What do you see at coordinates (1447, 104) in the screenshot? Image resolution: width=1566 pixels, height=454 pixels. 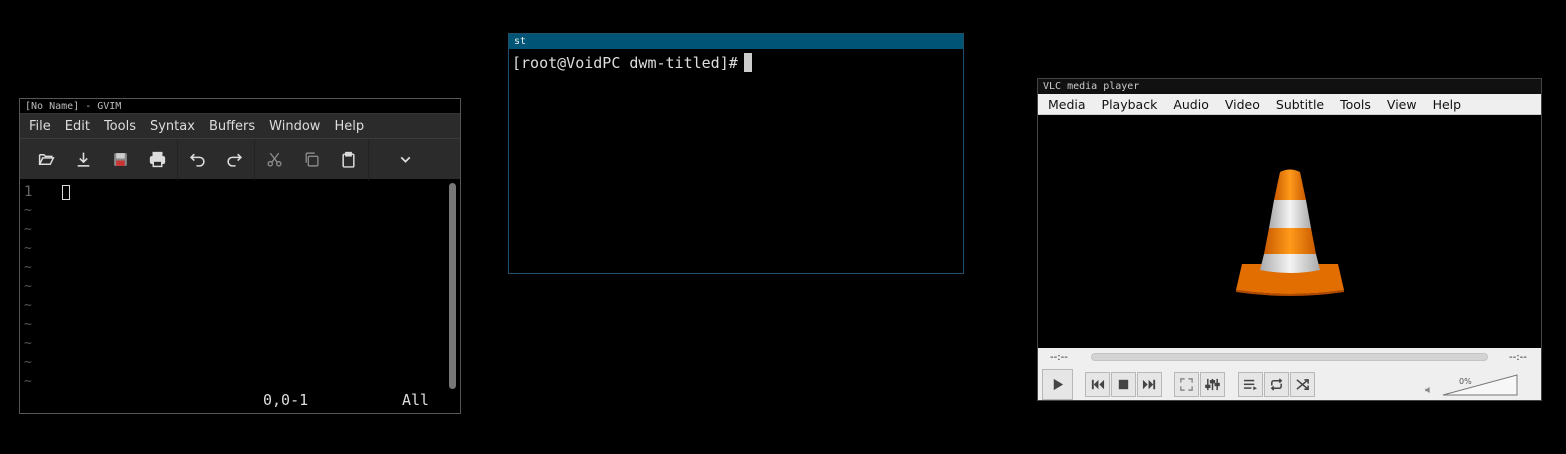 I see `vlc-menu-help: Help` at bounding box center [1447, 104].